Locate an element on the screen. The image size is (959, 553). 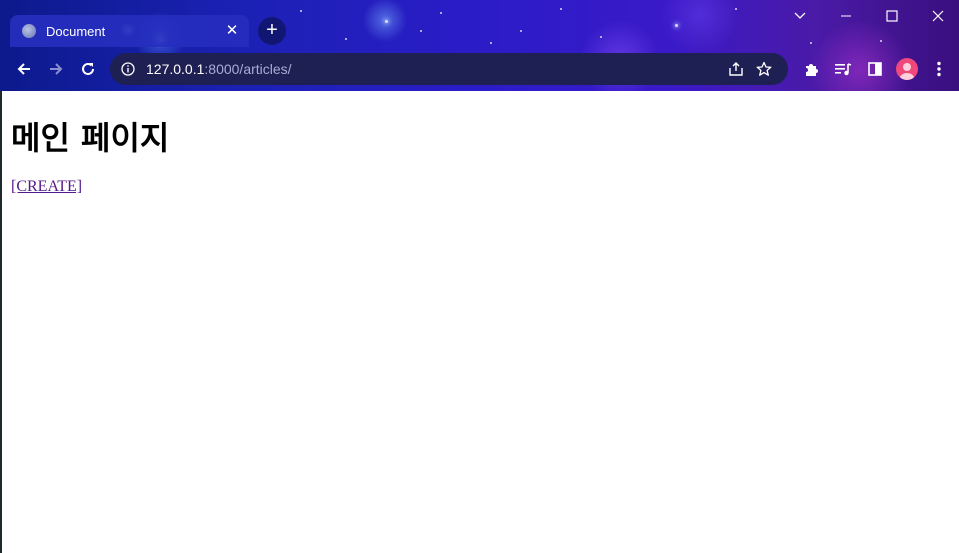
reading-list-icon is located at coordinates (843, 69).